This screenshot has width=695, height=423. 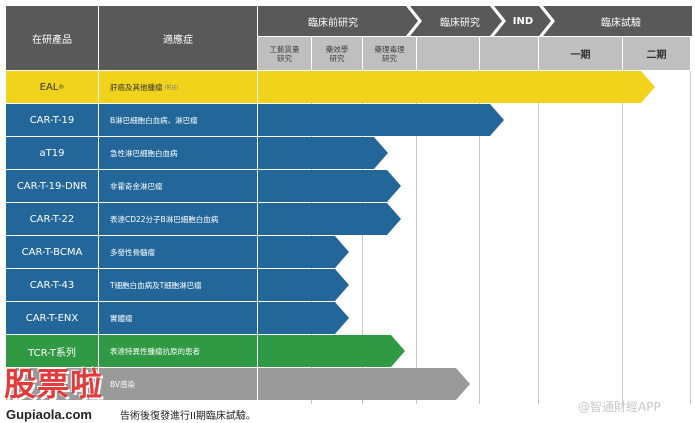 What do you see at coordinates (144, 153) in the screenshot?
I see `indication-text: 急性淋巴細胞白血病` at bounding box center [144, 153].